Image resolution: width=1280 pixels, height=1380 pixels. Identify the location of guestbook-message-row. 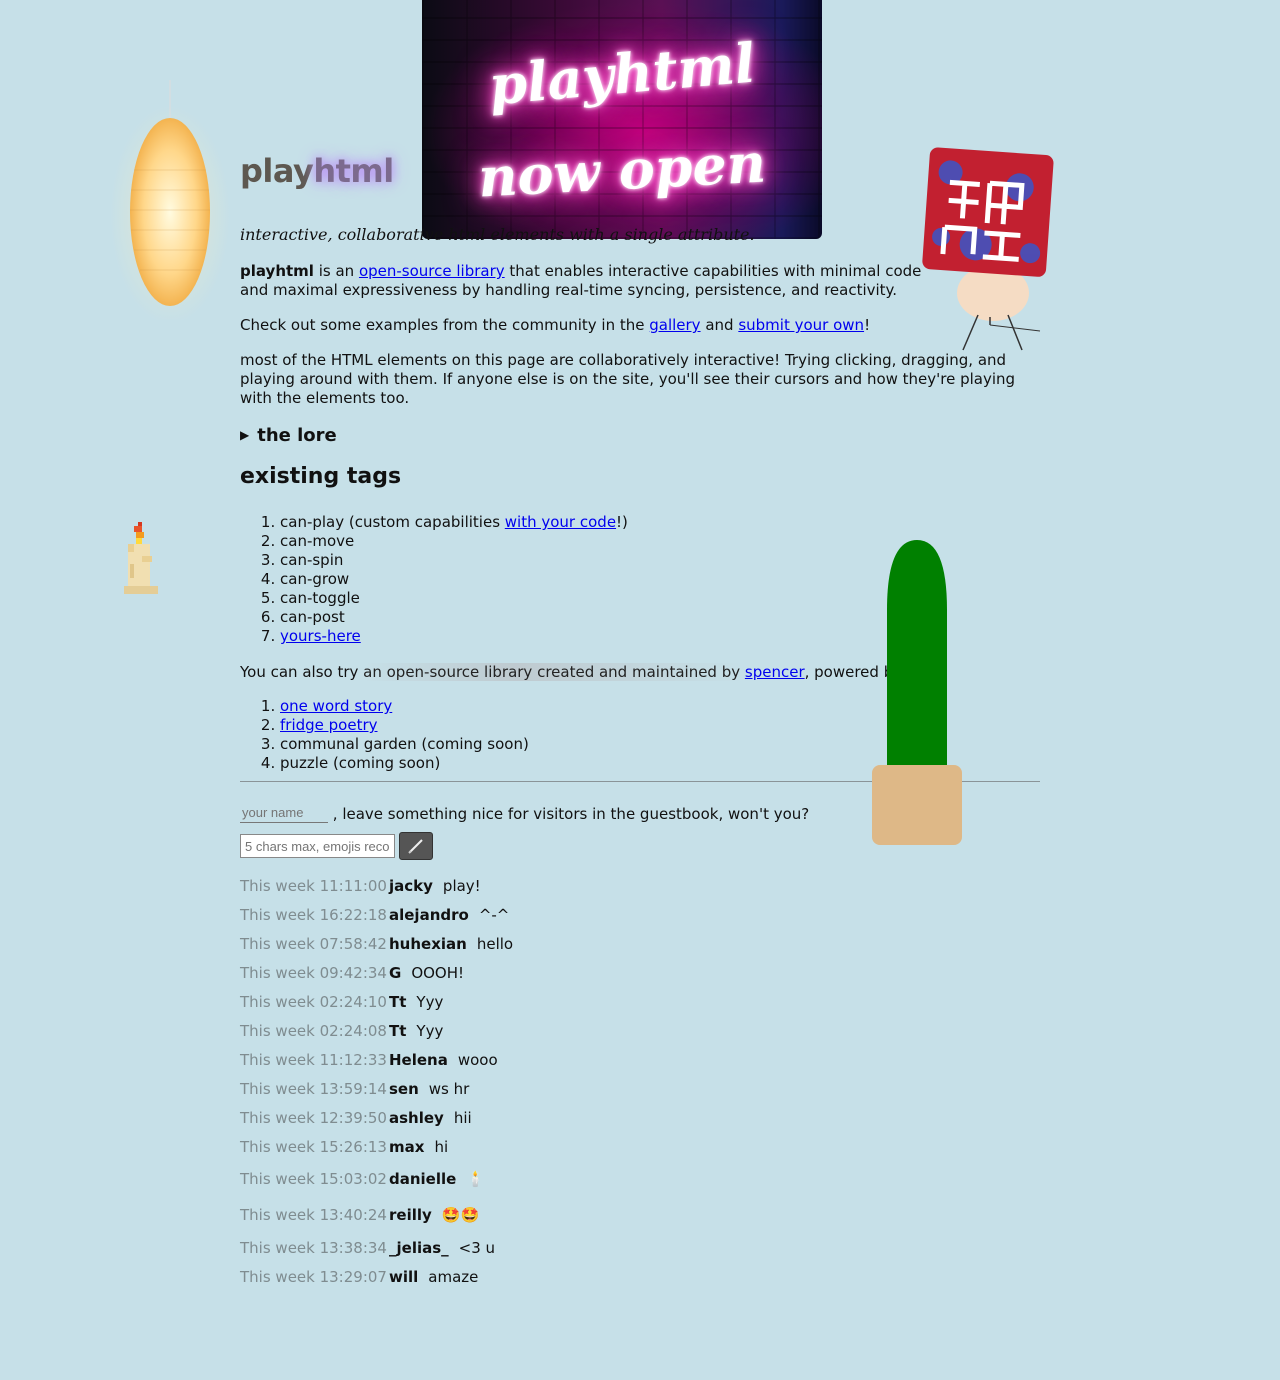
(336, 846).